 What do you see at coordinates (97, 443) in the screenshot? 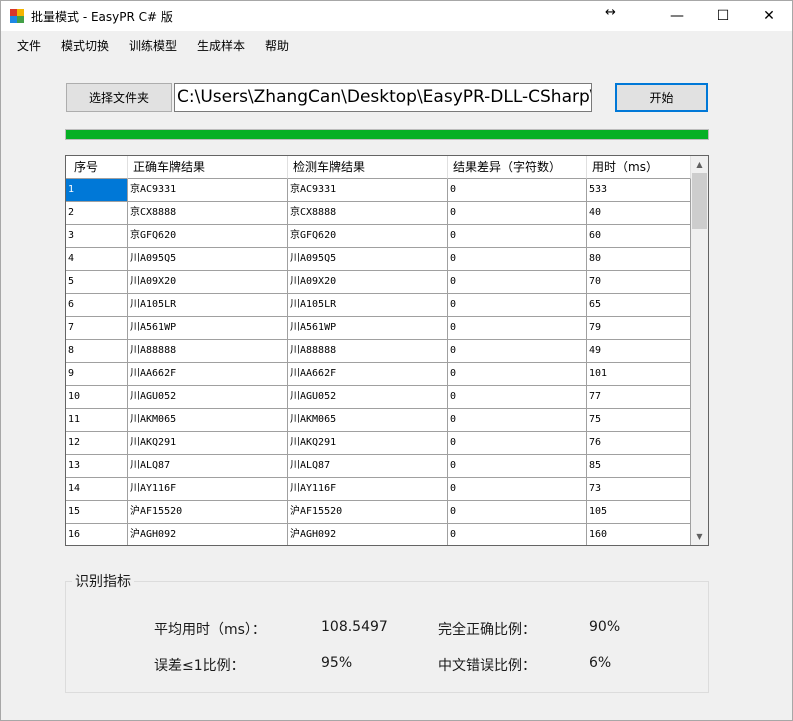
I see `cell-index: 12` at bounding box center [97, 443].